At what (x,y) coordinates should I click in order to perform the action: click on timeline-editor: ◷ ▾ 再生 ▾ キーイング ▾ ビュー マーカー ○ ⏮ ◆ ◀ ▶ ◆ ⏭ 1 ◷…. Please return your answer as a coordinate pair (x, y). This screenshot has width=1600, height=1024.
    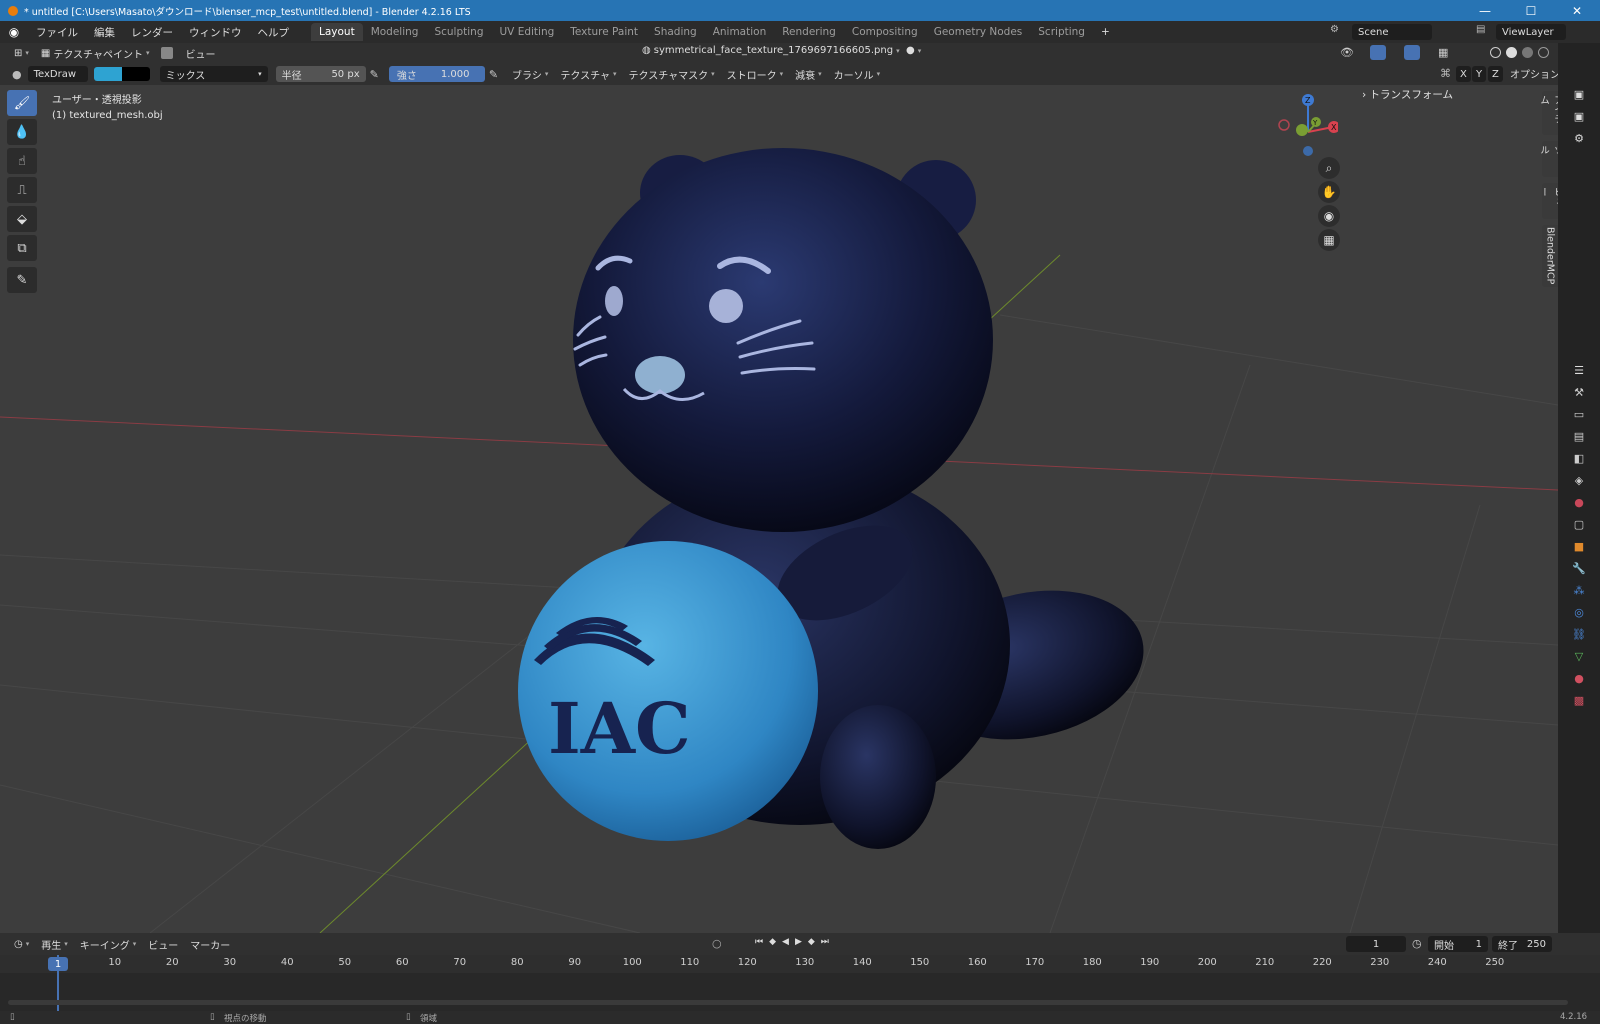
    Looking at the image, I should click on (800, 972).